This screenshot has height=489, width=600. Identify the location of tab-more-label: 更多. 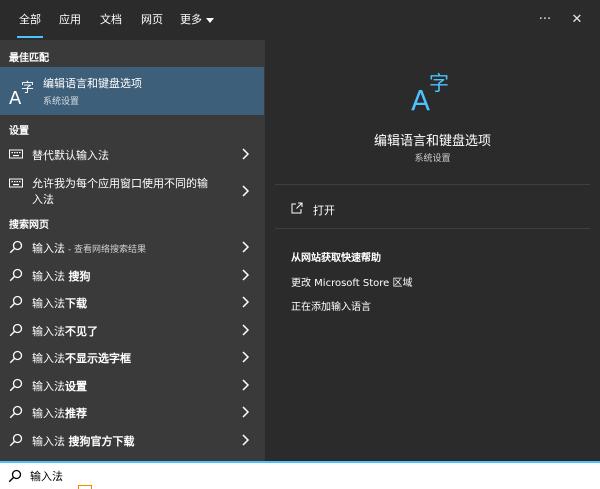
(191, 19).